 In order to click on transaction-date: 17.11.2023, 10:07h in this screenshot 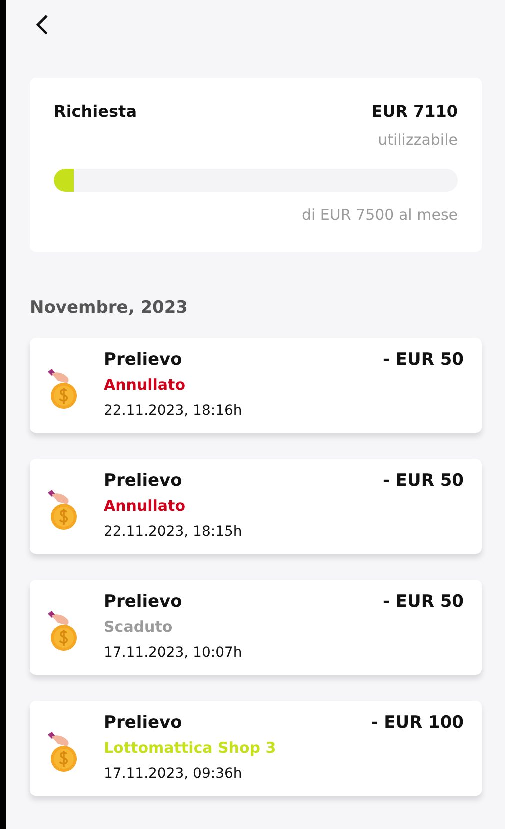, I will do `click(174, 653)`.